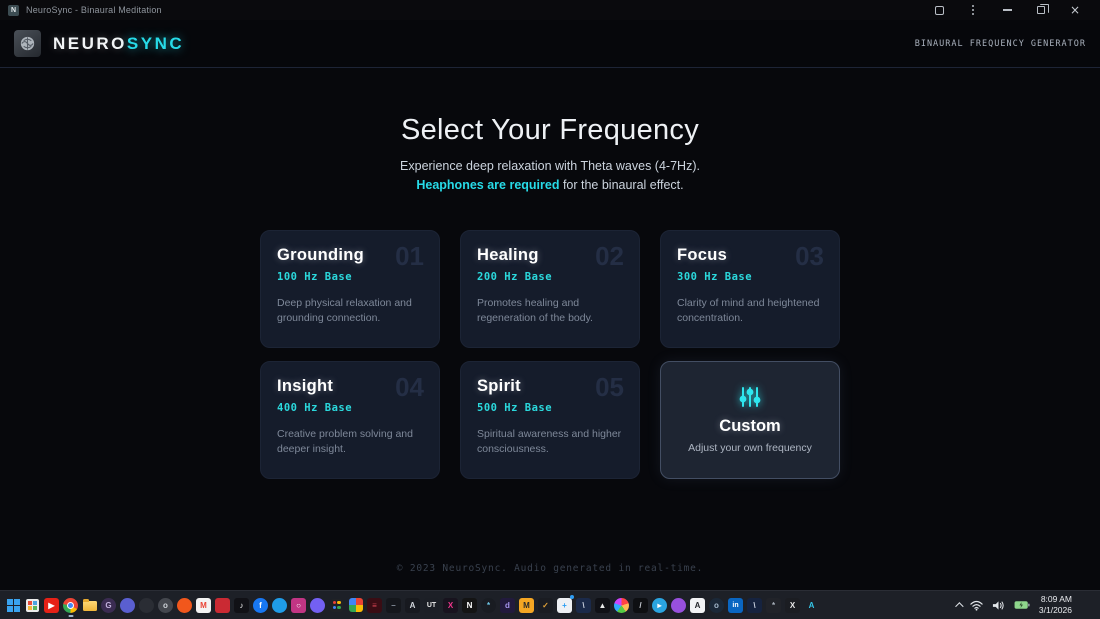 The image size is (1100, 619). Describe the element at coordinates (735, 605) in the screenshot. I see `linkedin-icon: in` at that location.